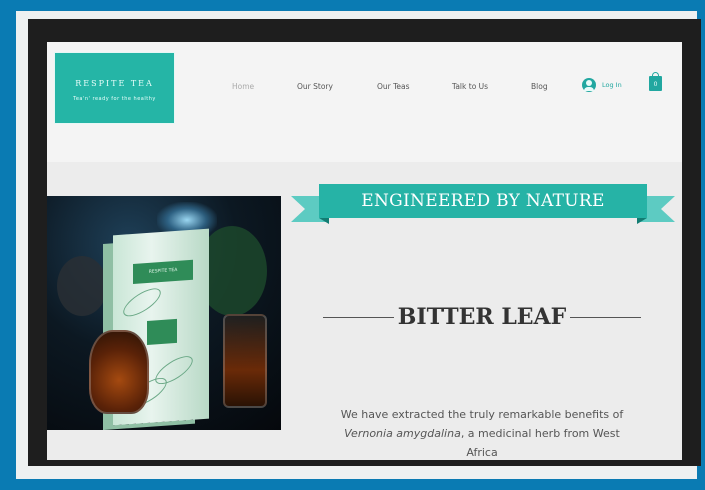 This screenshot has width=705, height=490. I want to click on leaf-pattern, so click(142, 302).